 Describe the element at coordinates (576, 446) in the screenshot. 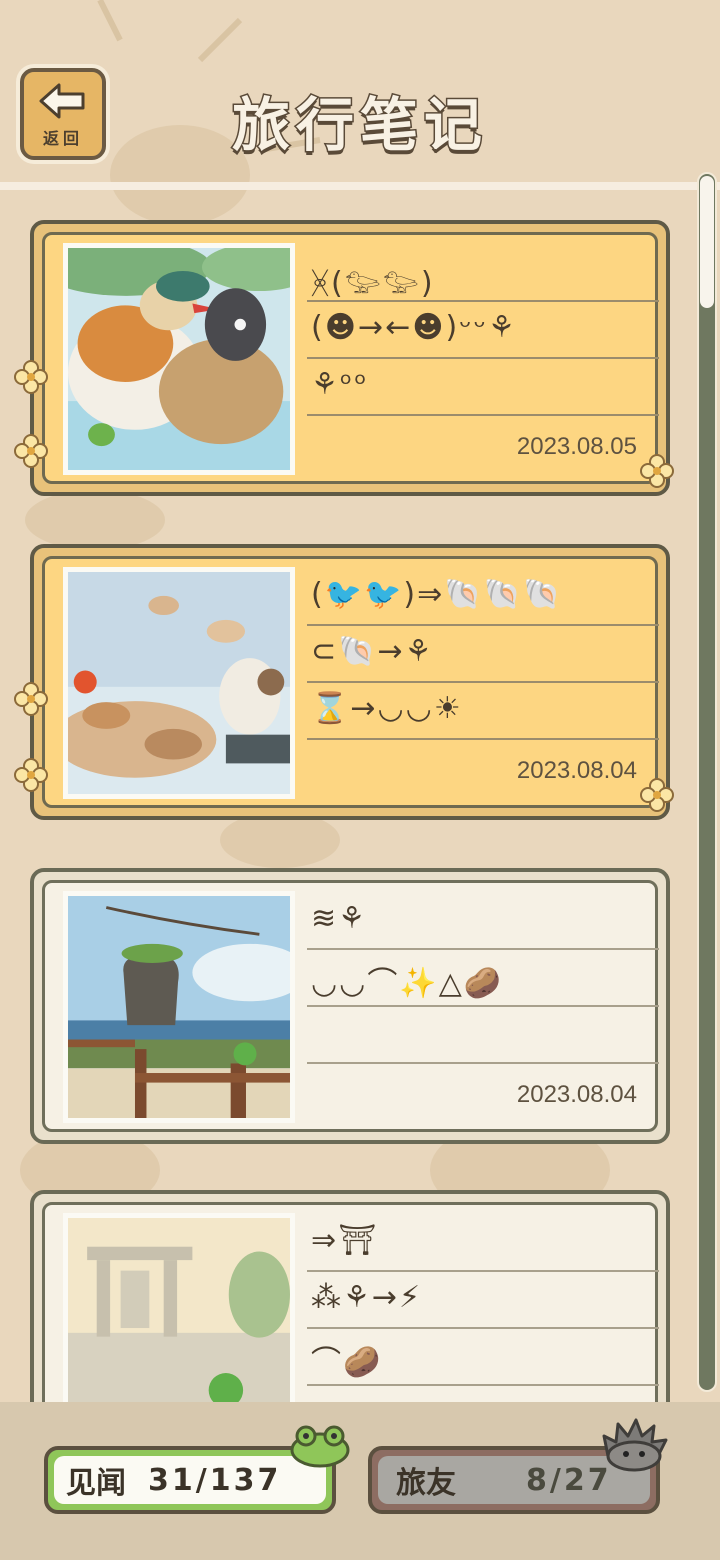

I see `entry-date: 2023.08.05` at that location.